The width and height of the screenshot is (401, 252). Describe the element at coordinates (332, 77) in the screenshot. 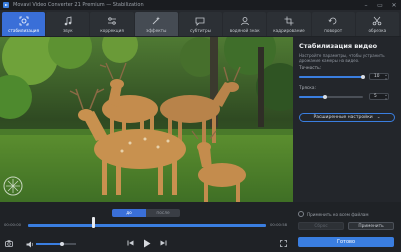

I see `accuracy-slider` at that location.